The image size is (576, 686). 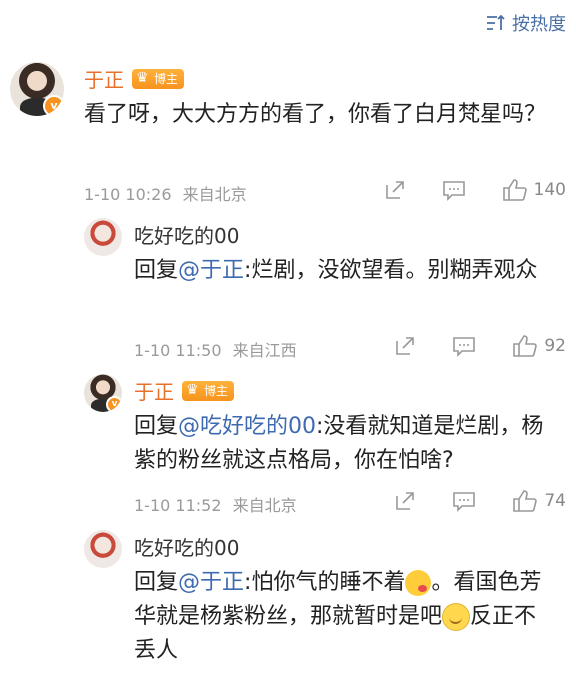 I want to click on reply-time: 1-10 11:52, so click(x=178, y=505).